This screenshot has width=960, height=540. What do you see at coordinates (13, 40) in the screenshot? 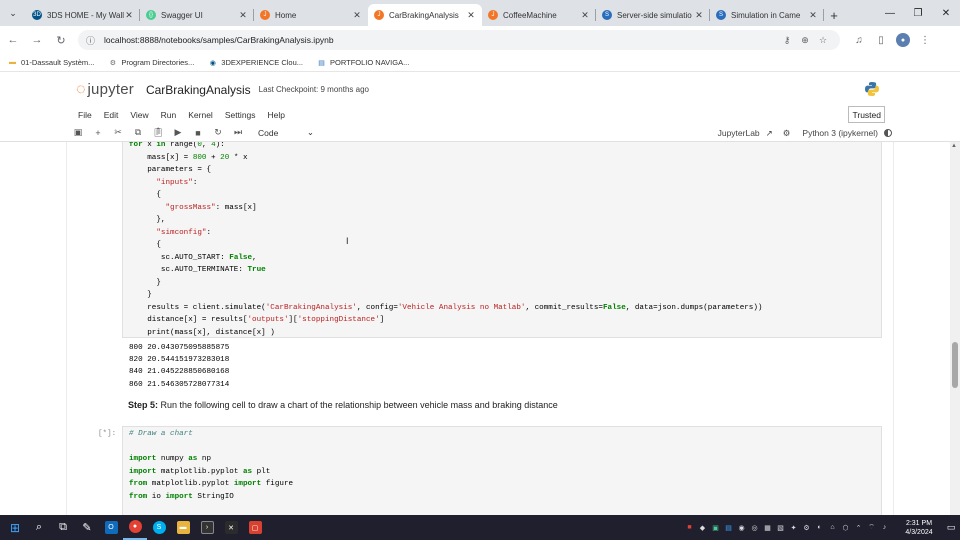
I see `back-icon: ←` at bounding box center [13, 40].